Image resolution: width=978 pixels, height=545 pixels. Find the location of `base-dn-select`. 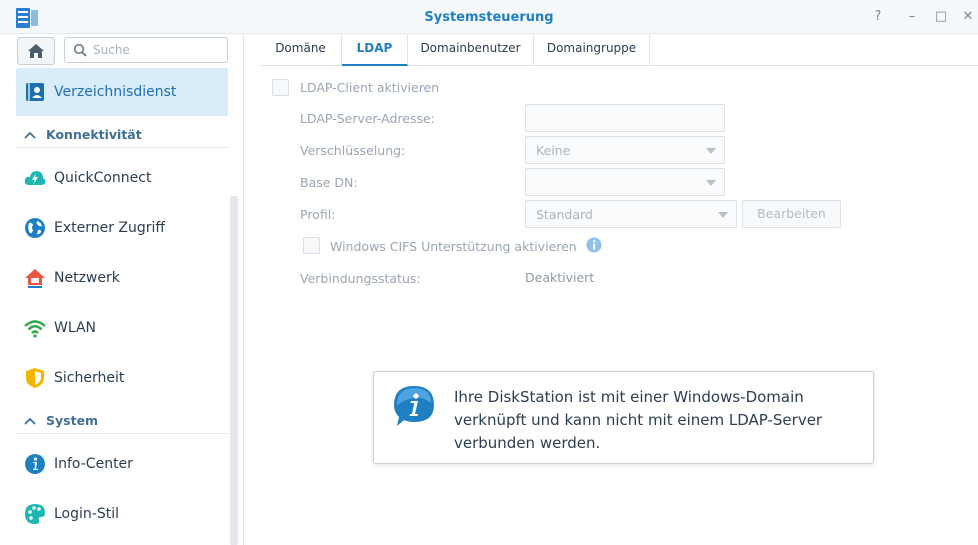

base-dn-select is located at coordinates (625, 182).